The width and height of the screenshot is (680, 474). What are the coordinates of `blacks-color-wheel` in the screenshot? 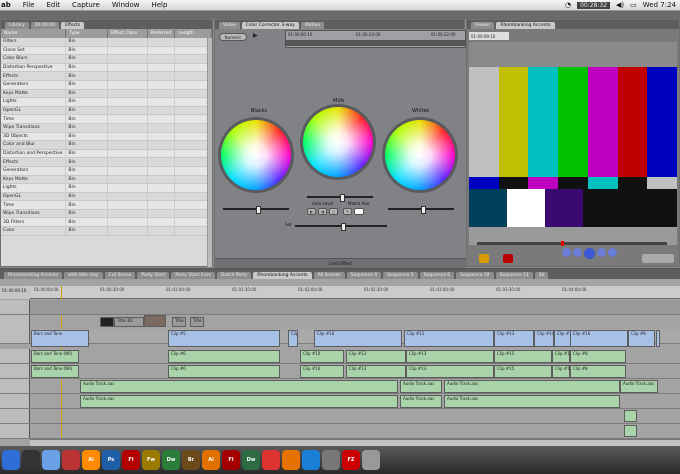 It's located at (256, 155).